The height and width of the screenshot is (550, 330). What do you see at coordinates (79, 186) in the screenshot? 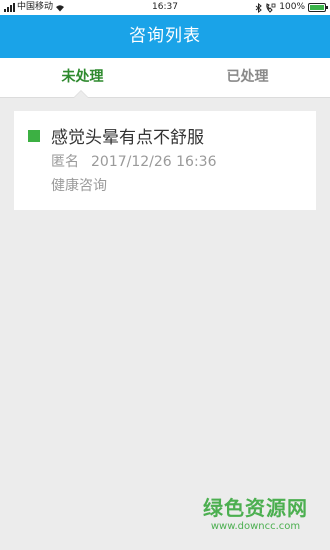
I see `consultation-category: 健康咨询` at bounding box center [79, 186].